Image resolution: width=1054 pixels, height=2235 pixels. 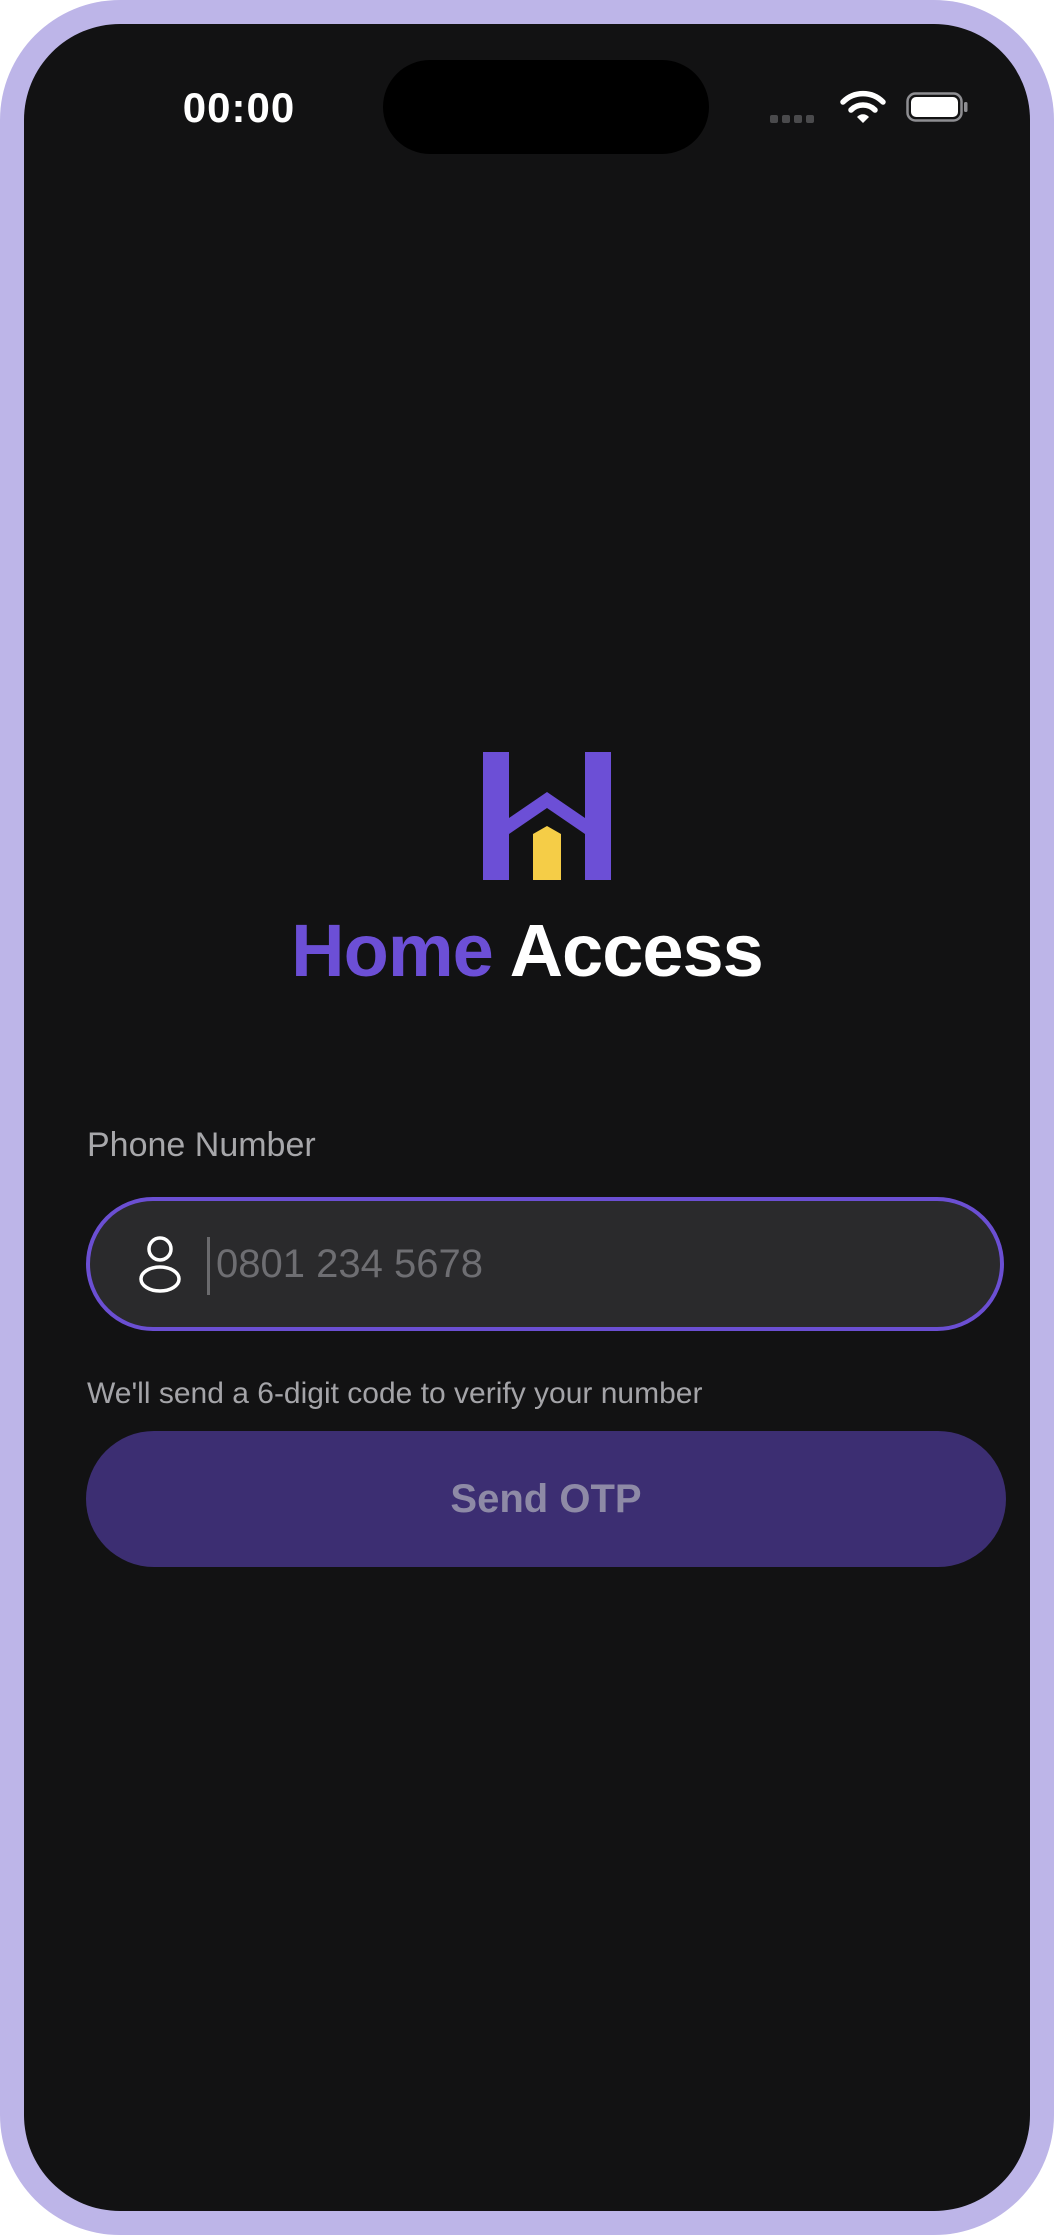 I want to click on person-icon, so click(x=160, y=1264).